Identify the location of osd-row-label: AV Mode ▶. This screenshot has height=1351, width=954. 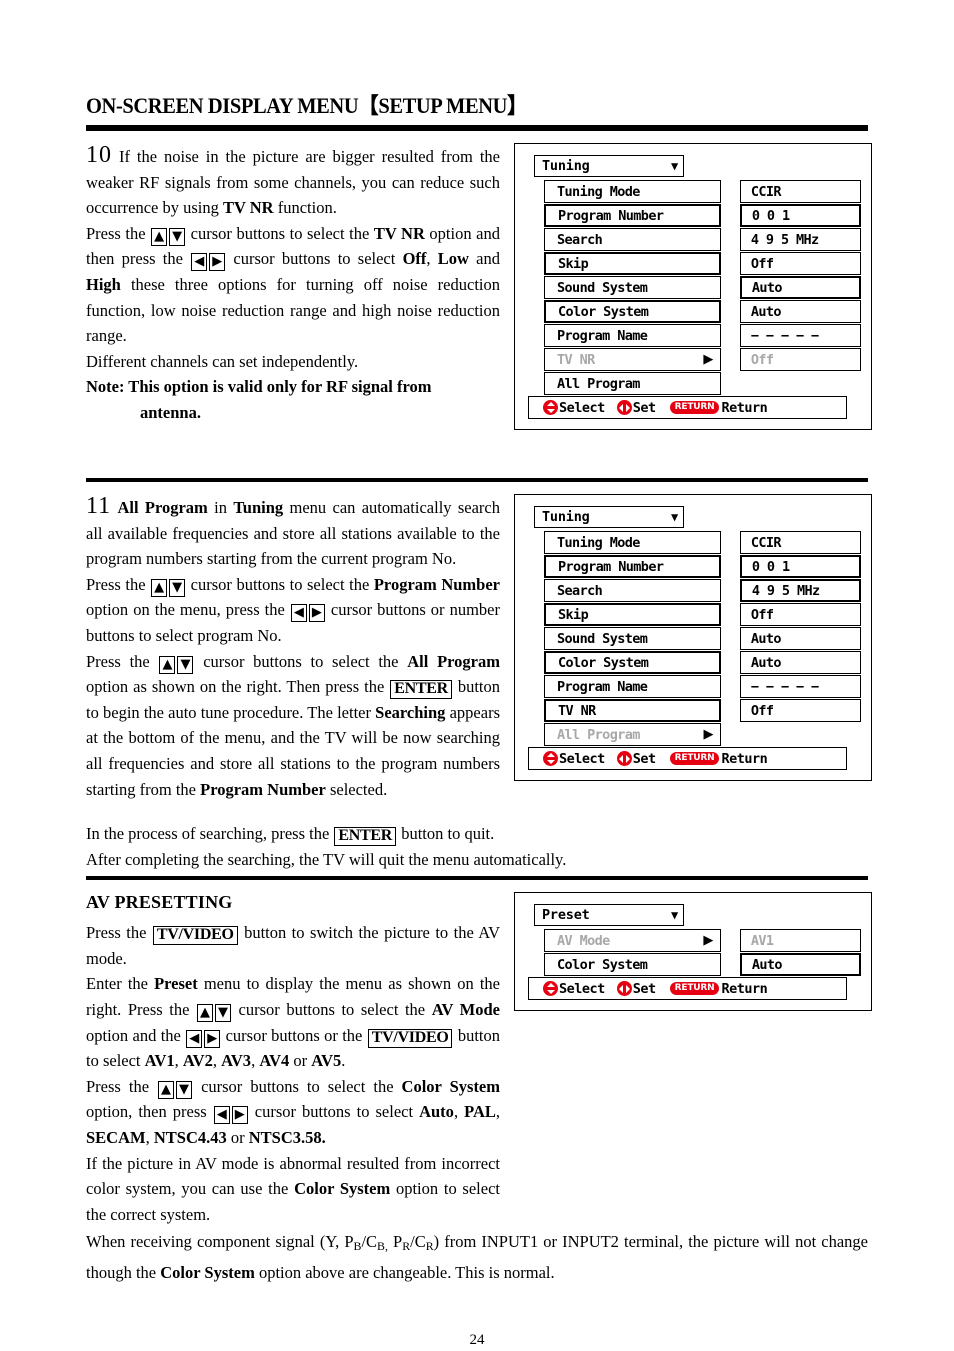
(632, 941).